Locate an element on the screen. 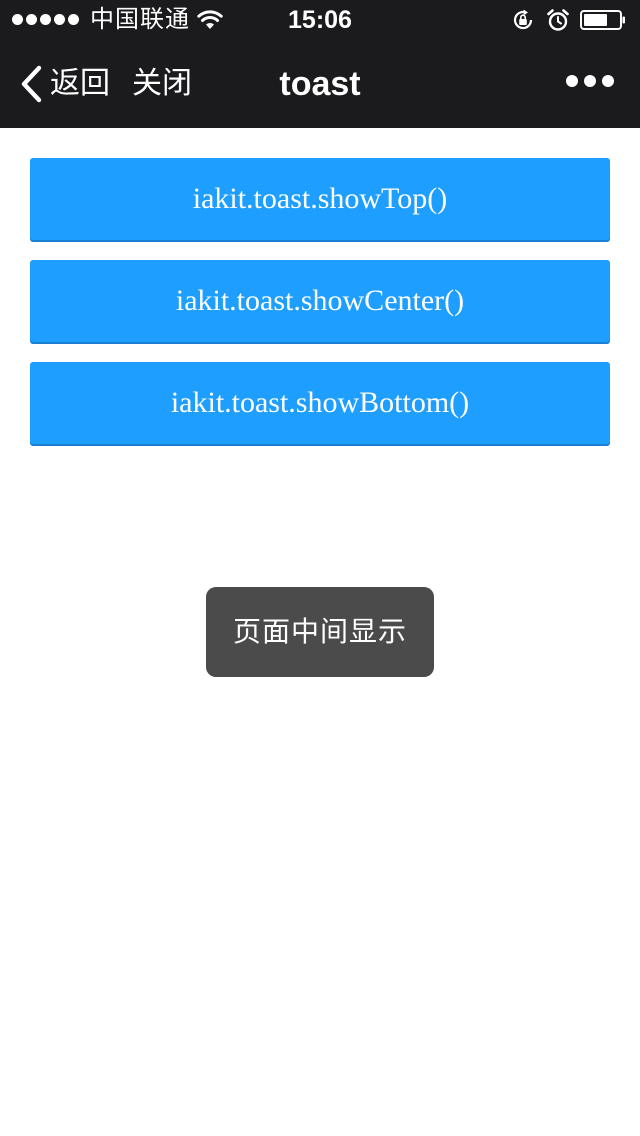 This screenshot has height=1136, width=640. clock-time: 15:06 is located at coordinates (320, 20).